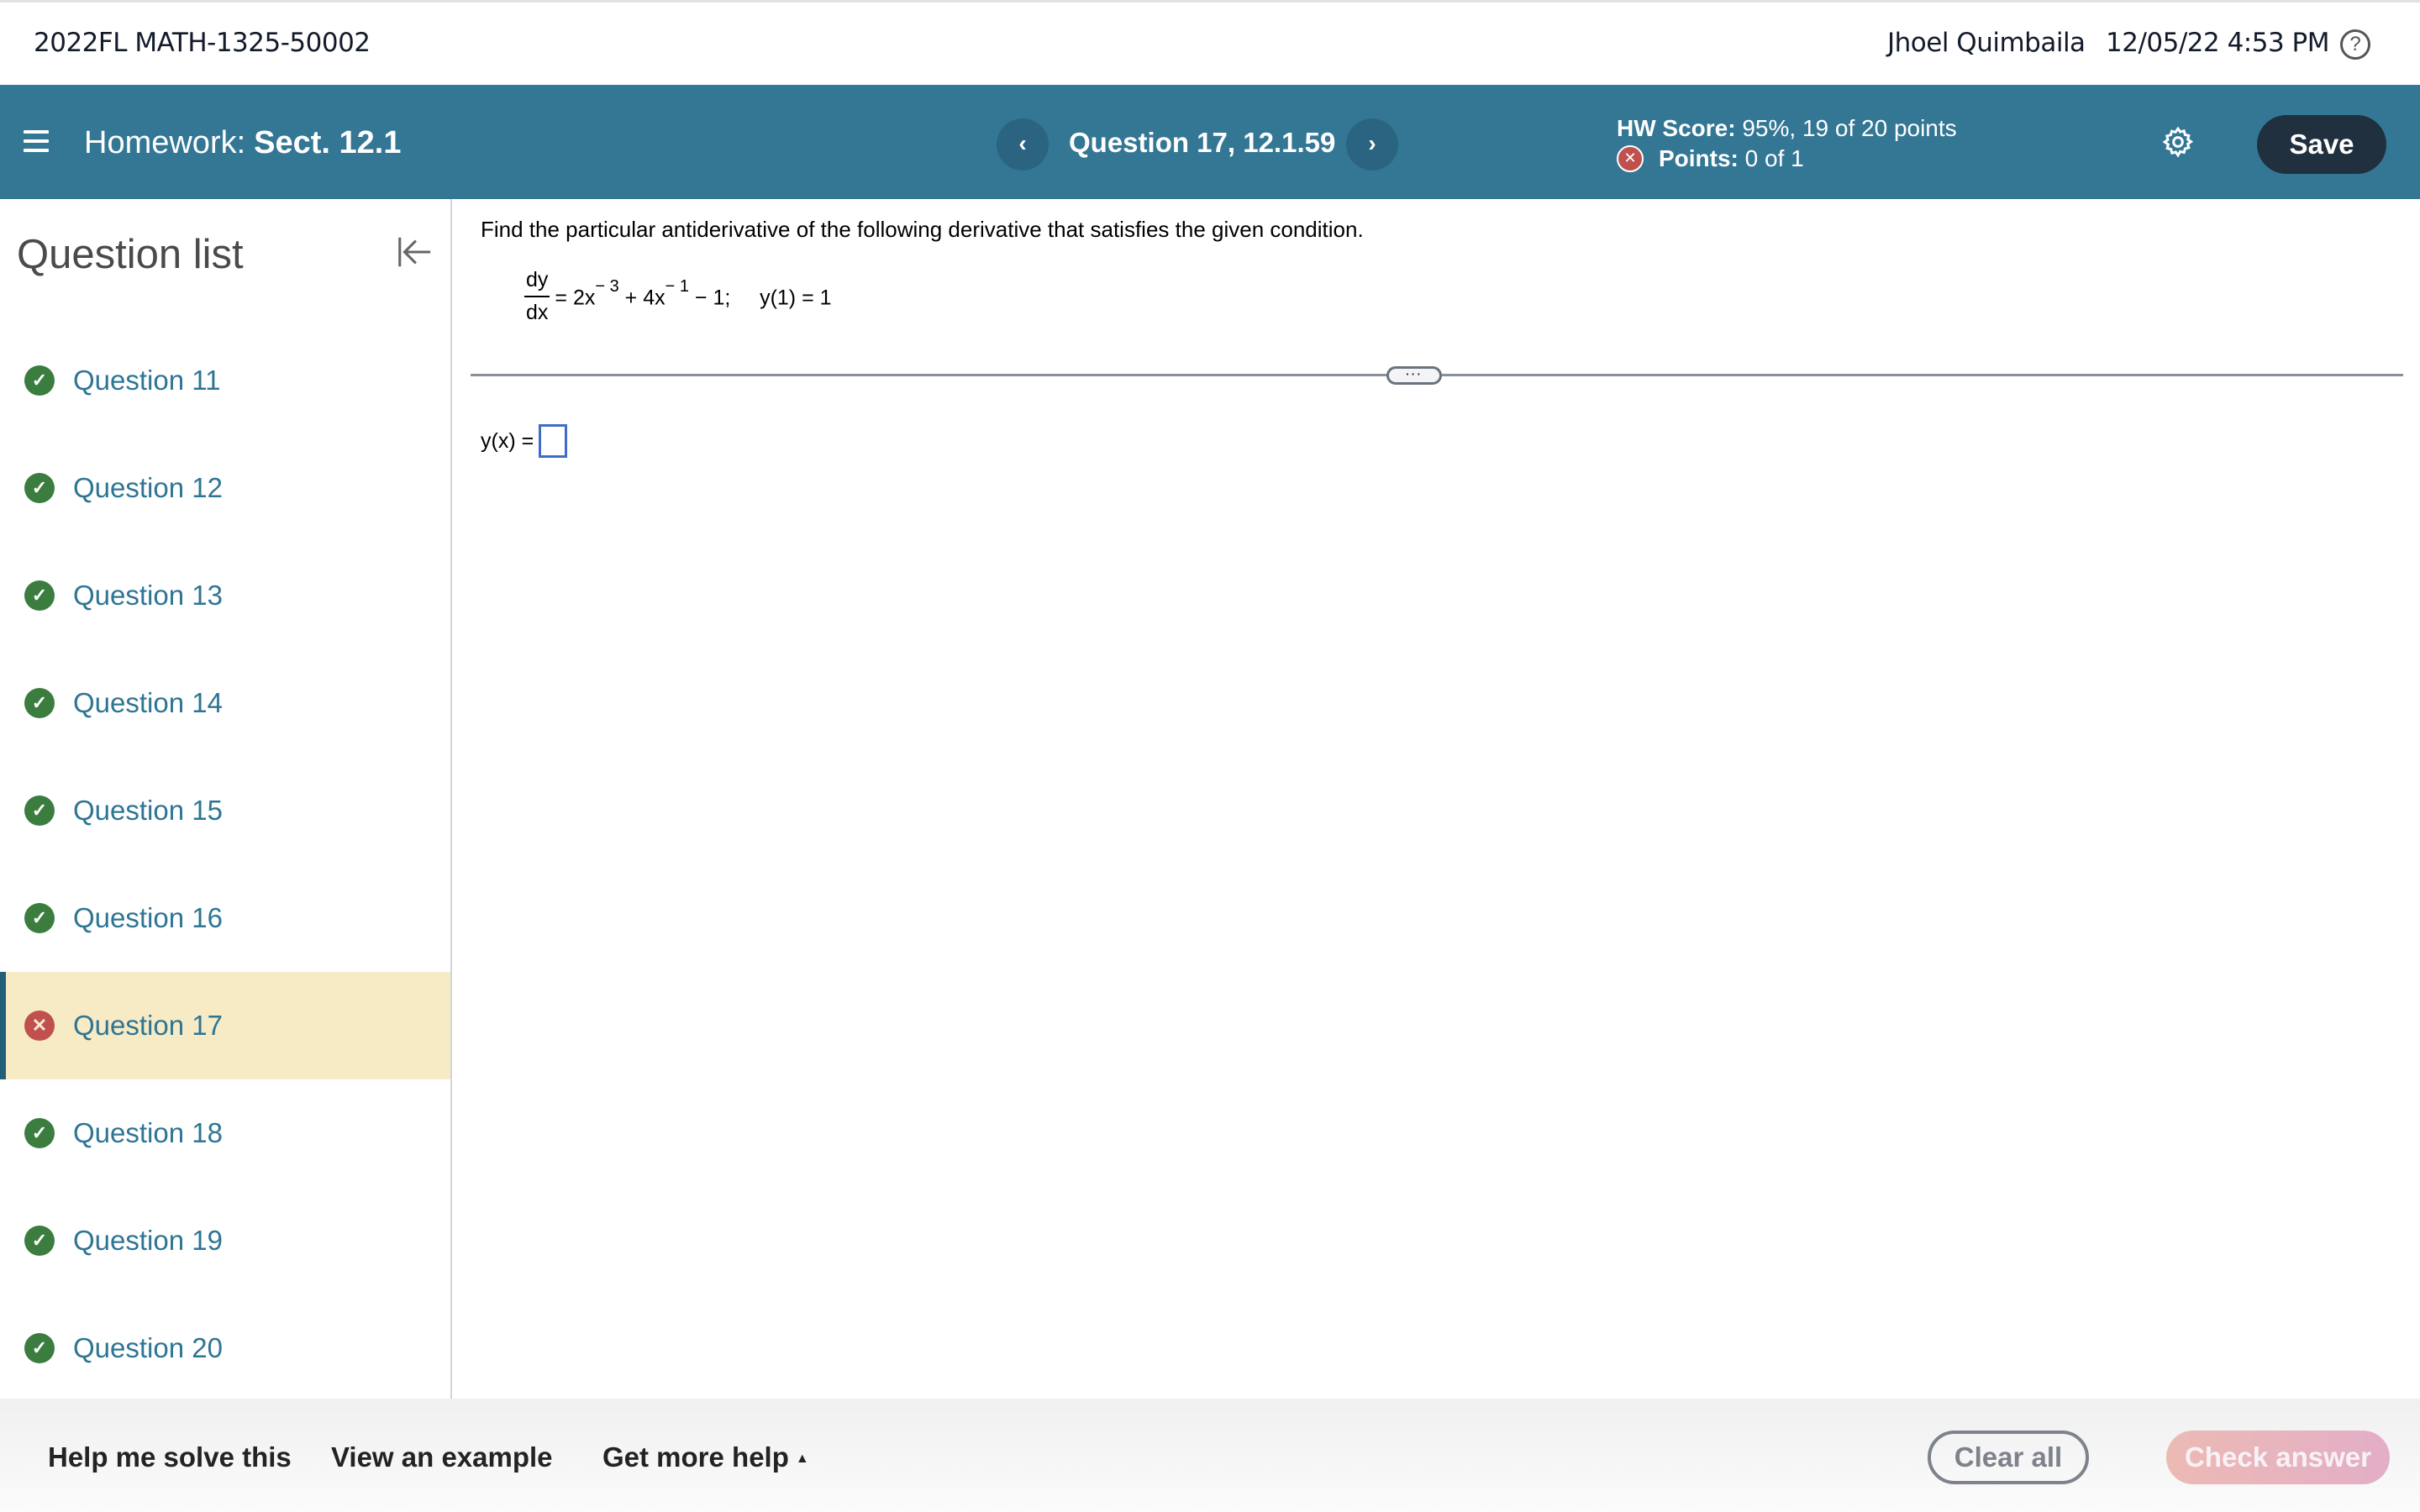  I want to click on sidebar-item-label: Question 18, so click(148, 1132).